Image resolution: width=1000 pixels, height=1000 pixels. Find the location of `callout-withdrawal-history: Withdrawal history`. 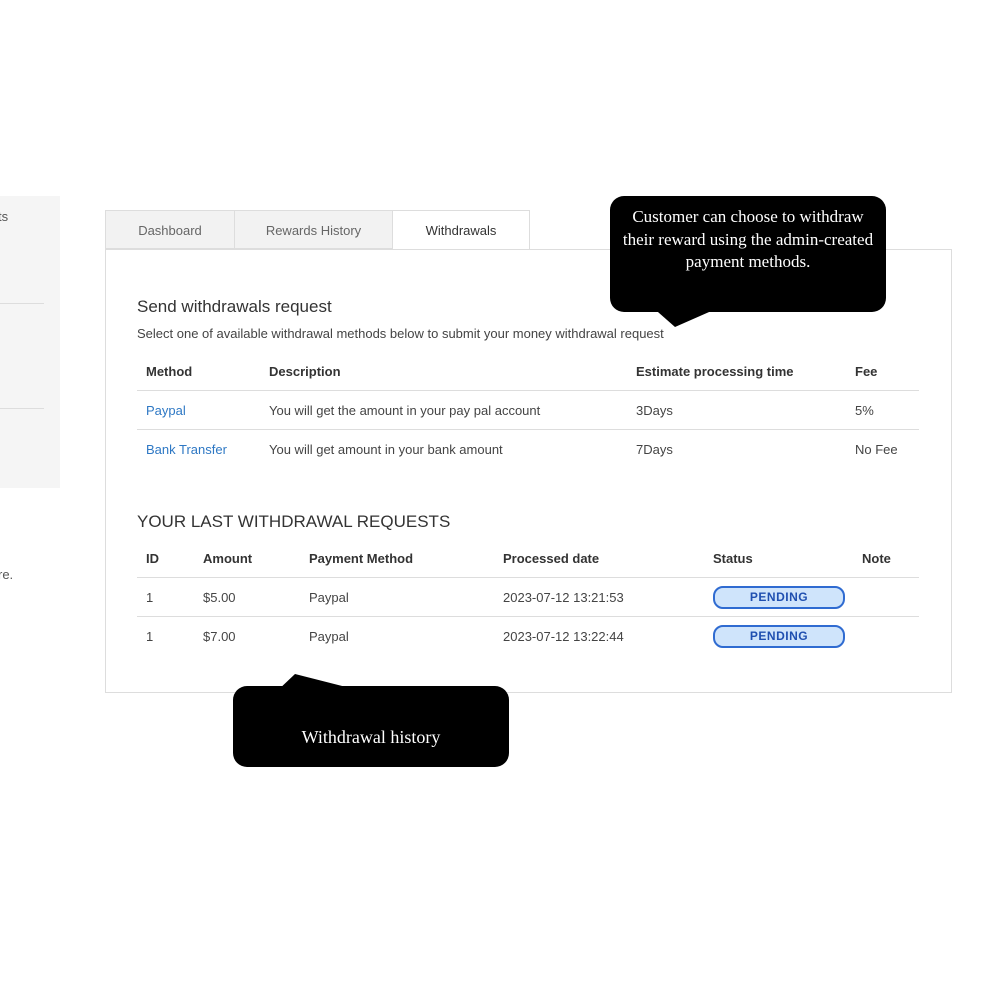

callout-withdrawal-history: Withdrawal history is located at coordinates (371, 726).